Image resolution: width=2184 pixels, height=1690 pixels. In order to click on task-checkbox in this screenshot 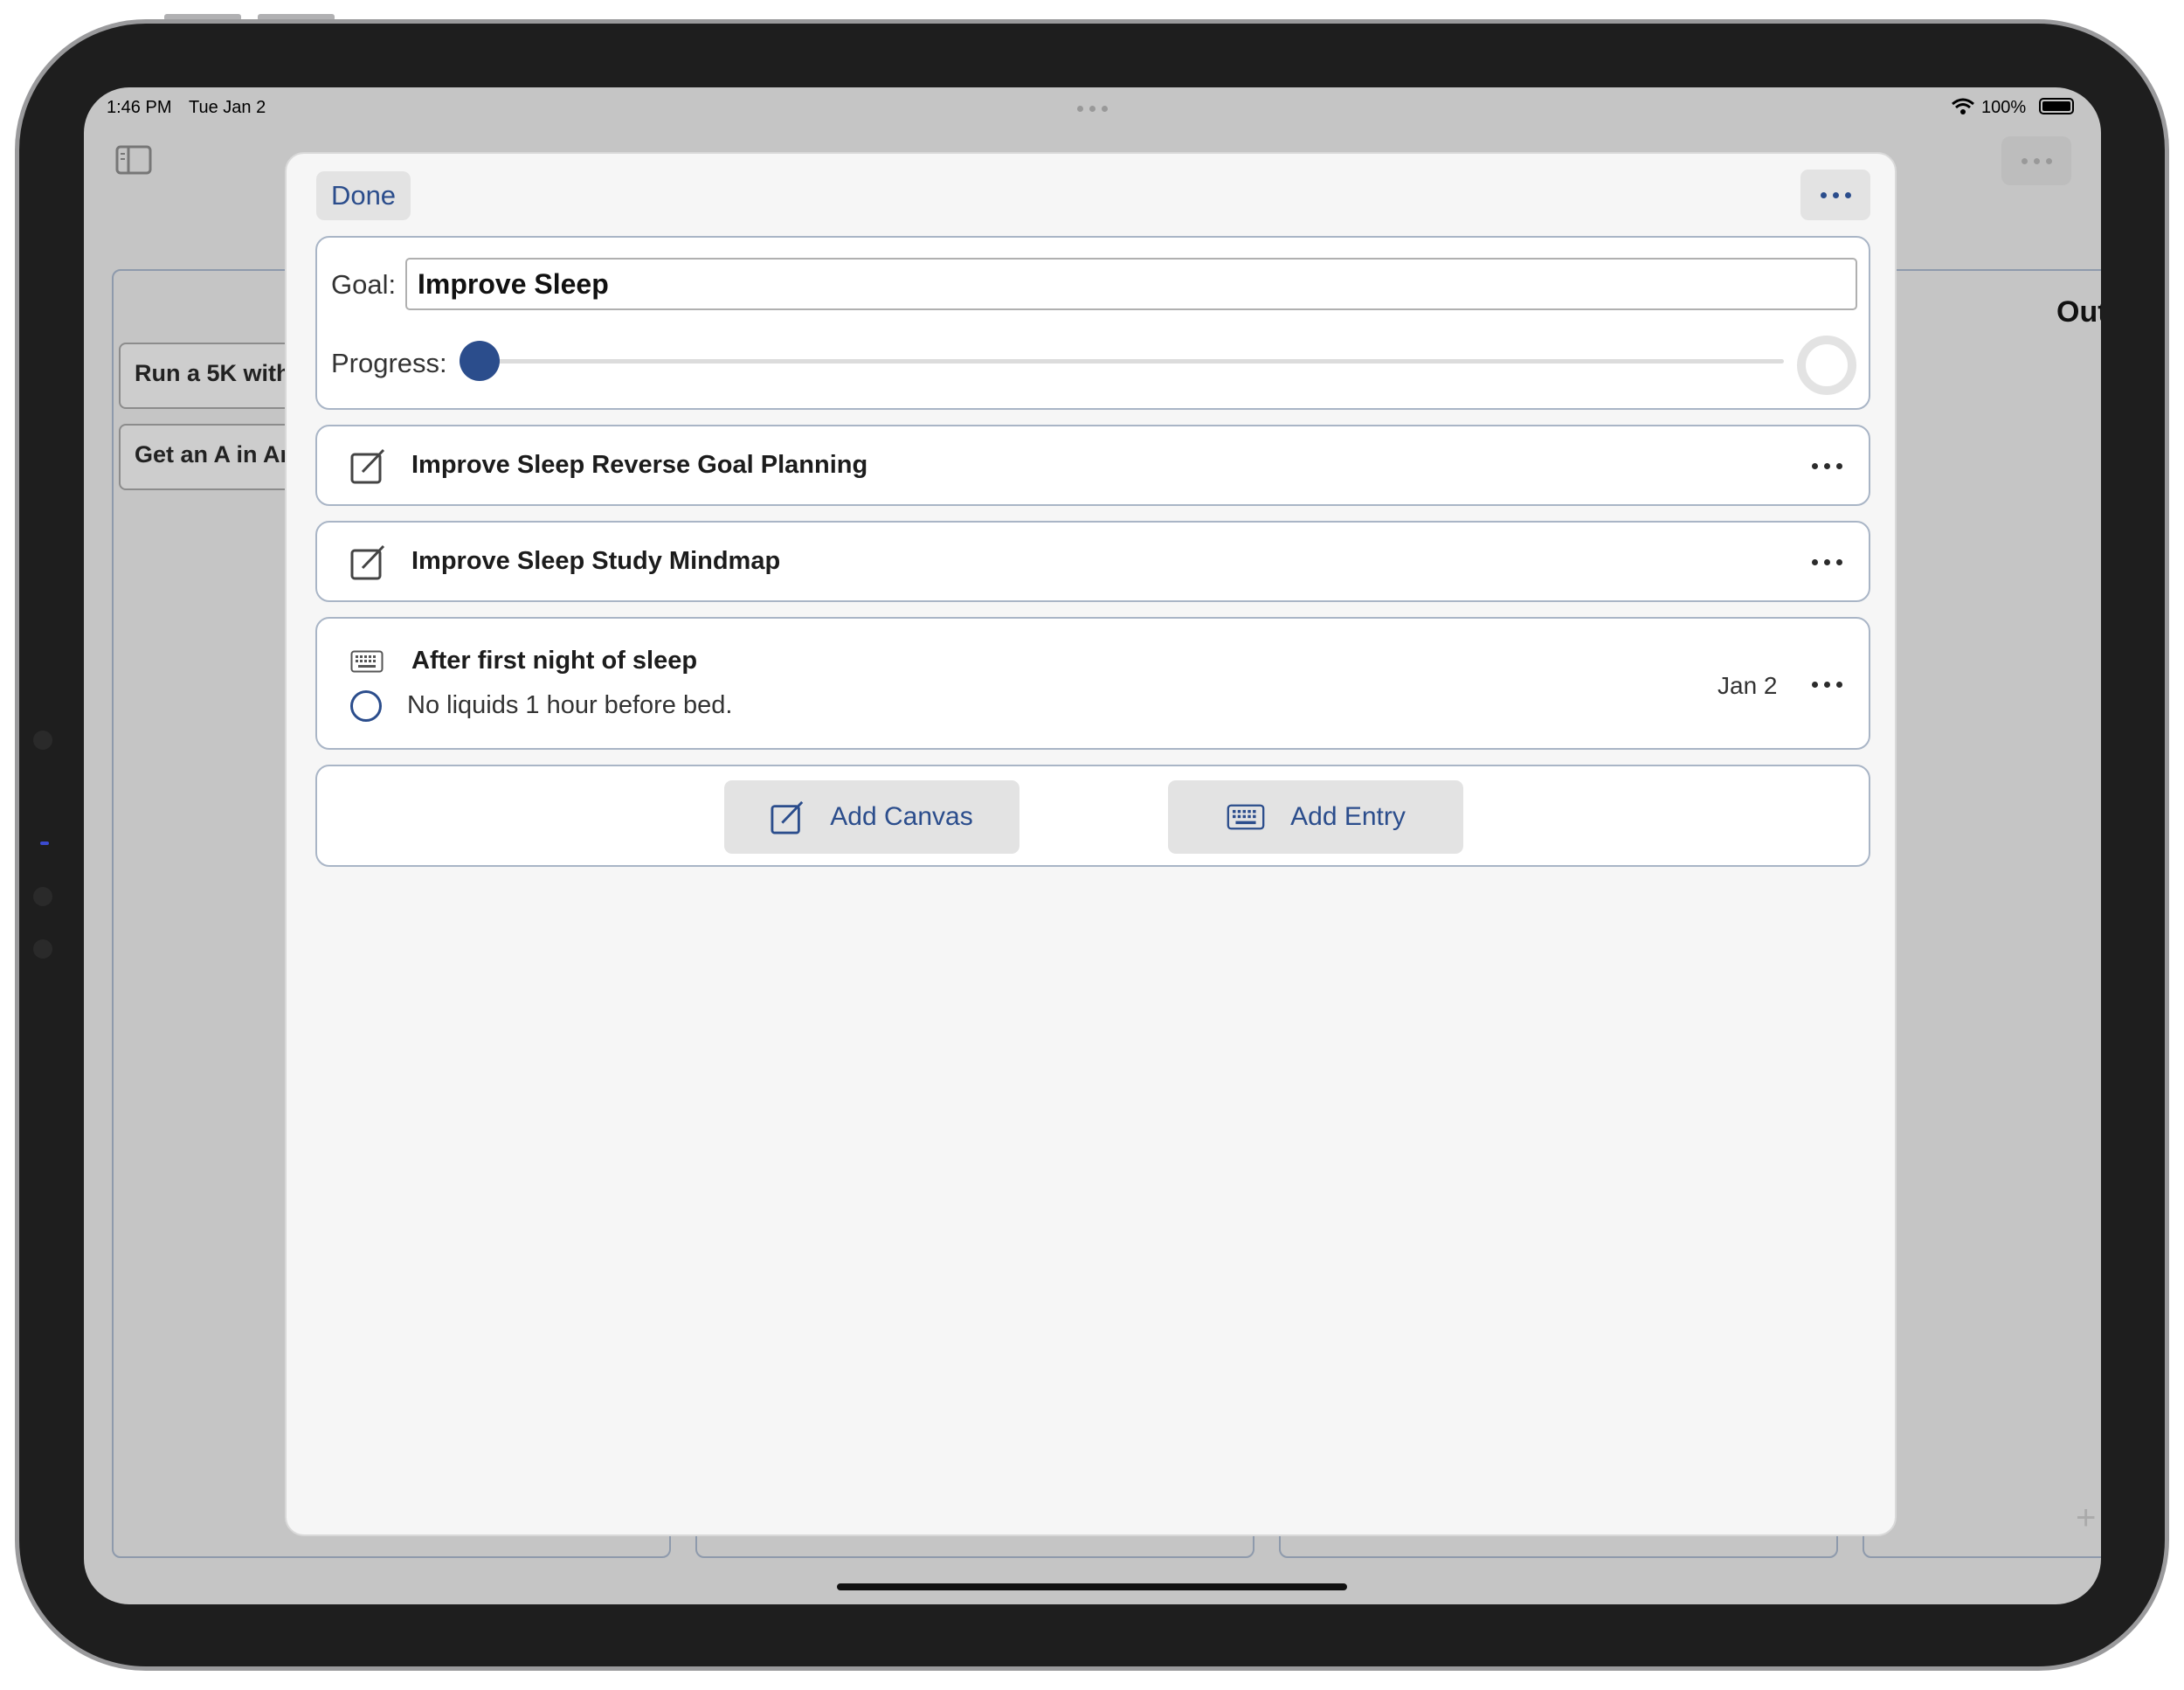, I will do `click(366, 706)`.